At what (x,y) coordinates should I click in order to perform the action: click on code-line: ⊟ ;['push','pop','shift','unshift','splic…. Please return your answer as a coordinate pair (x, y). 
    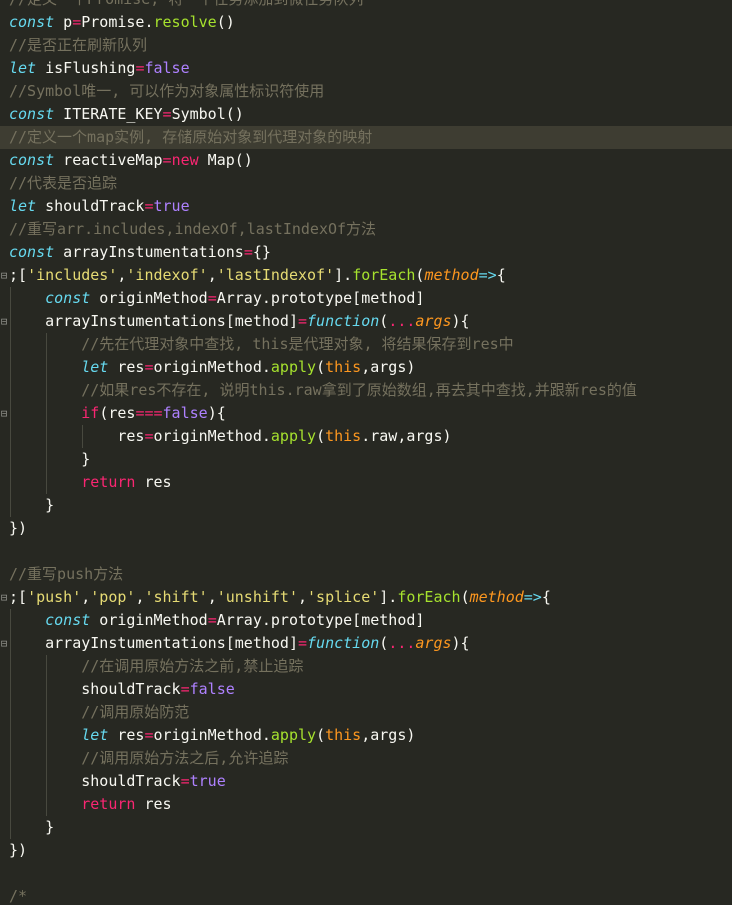
    Looking at the image, I should click on (366, 597).